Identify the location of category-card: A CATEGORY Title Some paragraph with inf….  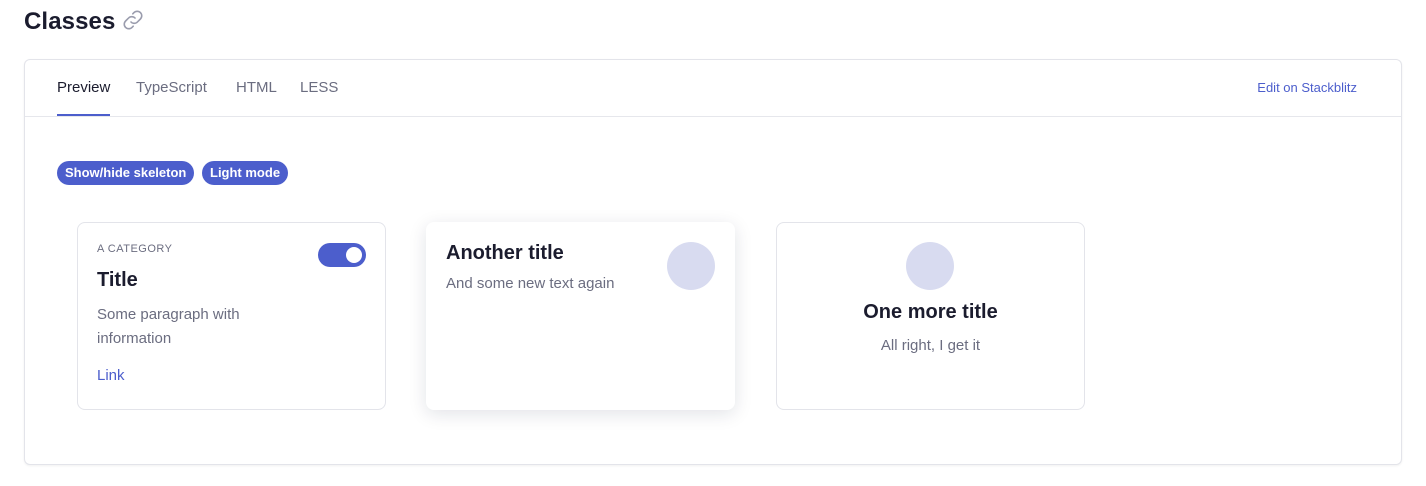
(231, 316).